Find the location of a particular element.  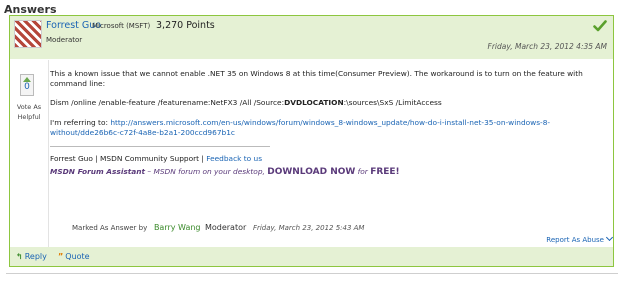

assistant-name-link: MSDN Forum Assistant is located at coordinates (97, 171).